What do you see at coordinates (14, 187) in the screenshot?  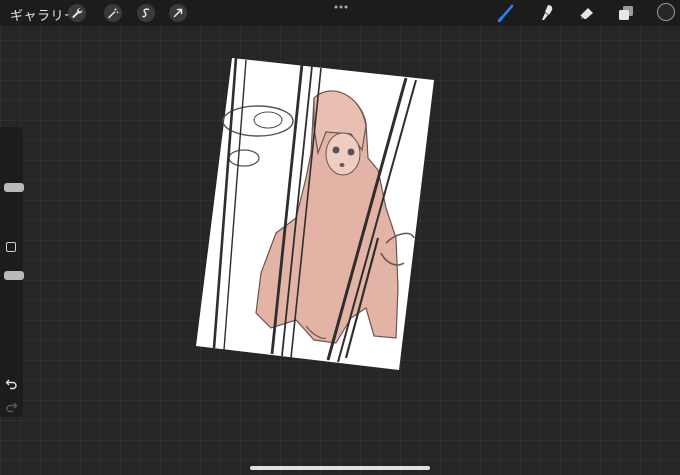 I see `brush-size-thumb` at bounding box center [14, 187].